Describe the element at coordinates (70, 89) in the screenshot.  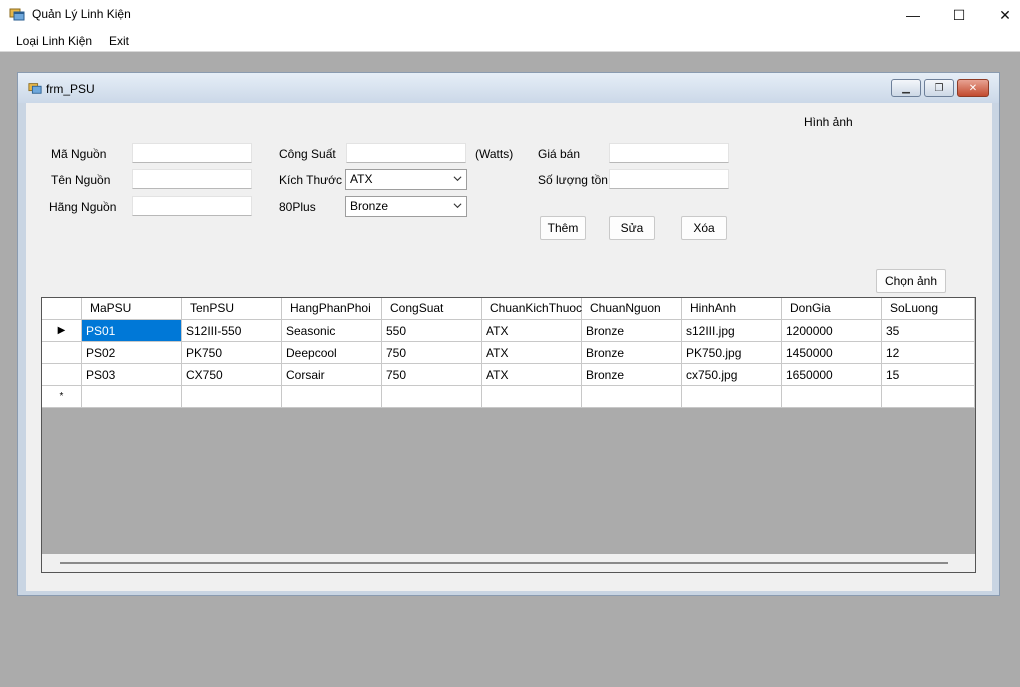
I see `child-title: frm_PSU` at that location.